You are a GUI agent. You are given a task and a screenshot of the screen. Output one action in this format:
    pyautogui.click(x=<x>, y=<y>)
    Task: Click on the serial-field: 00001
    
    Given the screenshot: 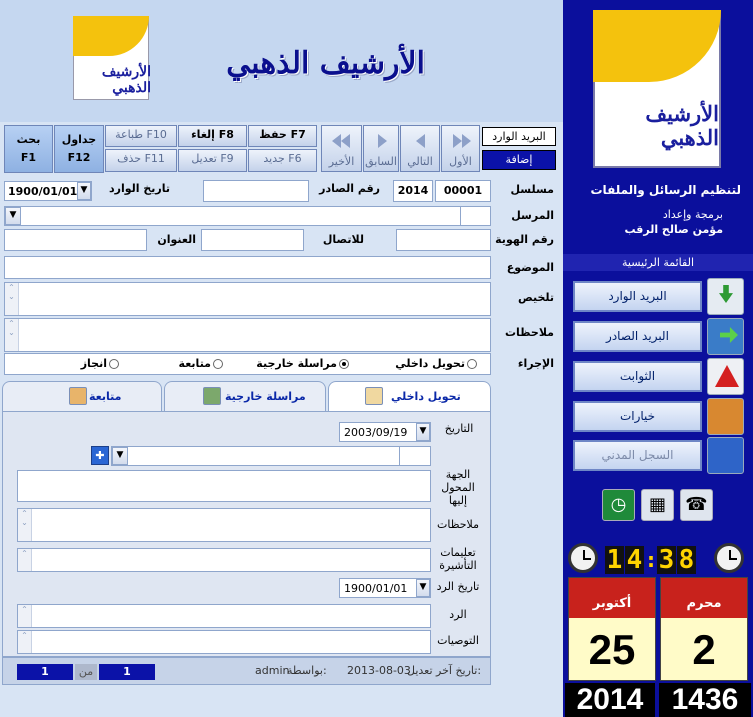 What is the action you would take?
    pyautogui.click(x=463, y=191)
    